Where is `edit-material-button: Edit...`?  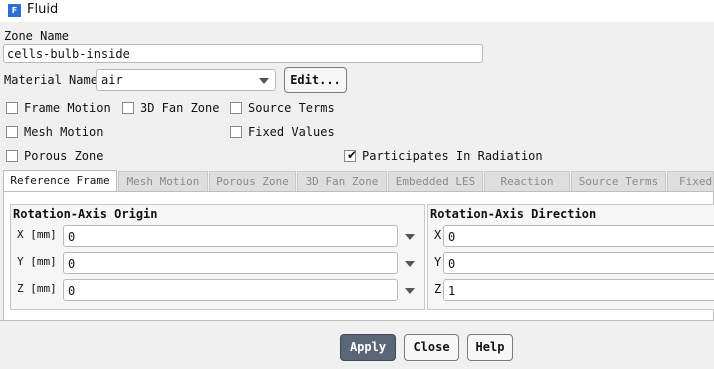
edit-material-button: Edit... is located at coordinates (315, 80).